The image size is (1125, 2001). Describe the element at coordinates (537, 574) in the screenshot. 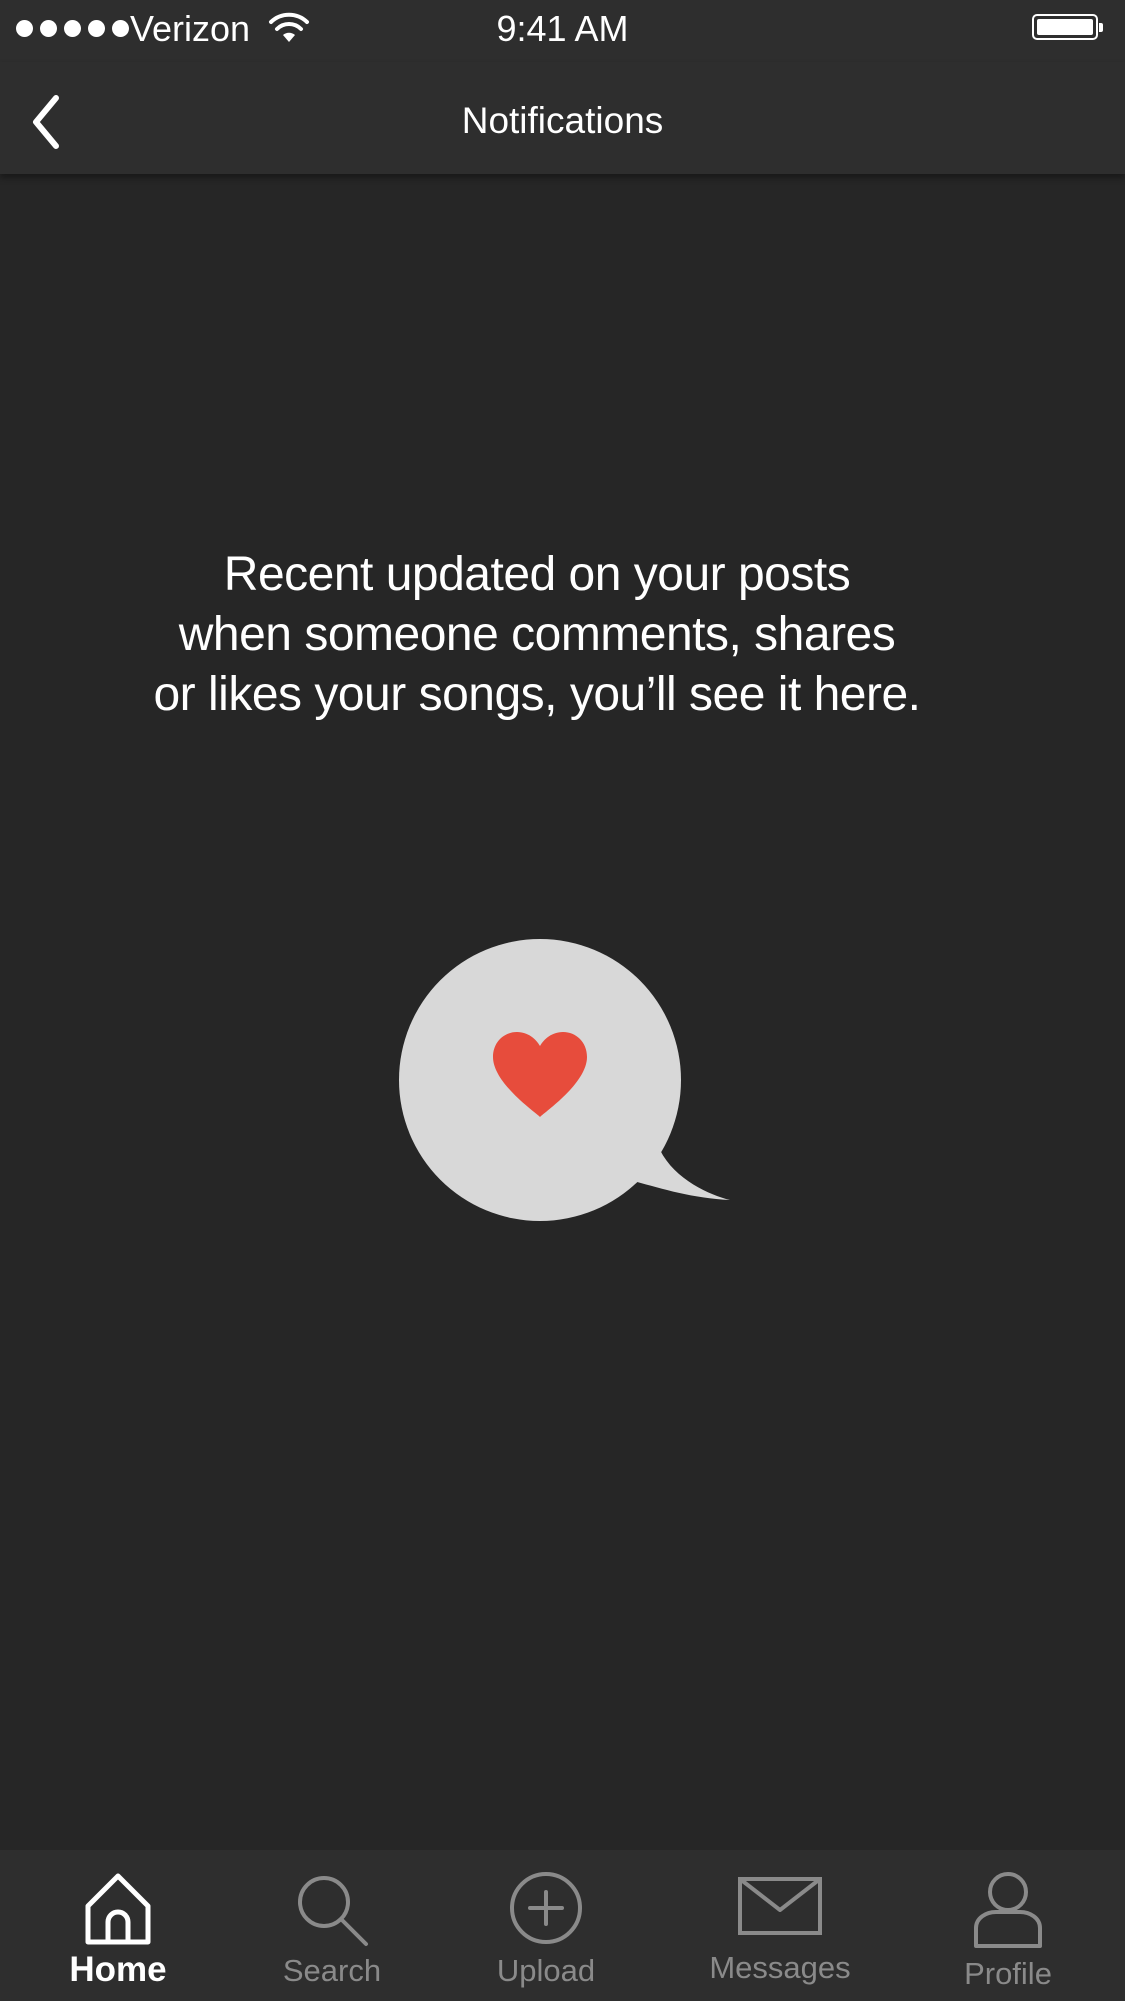

I see `empty-state-line: Recent updated on your posts` at that location.